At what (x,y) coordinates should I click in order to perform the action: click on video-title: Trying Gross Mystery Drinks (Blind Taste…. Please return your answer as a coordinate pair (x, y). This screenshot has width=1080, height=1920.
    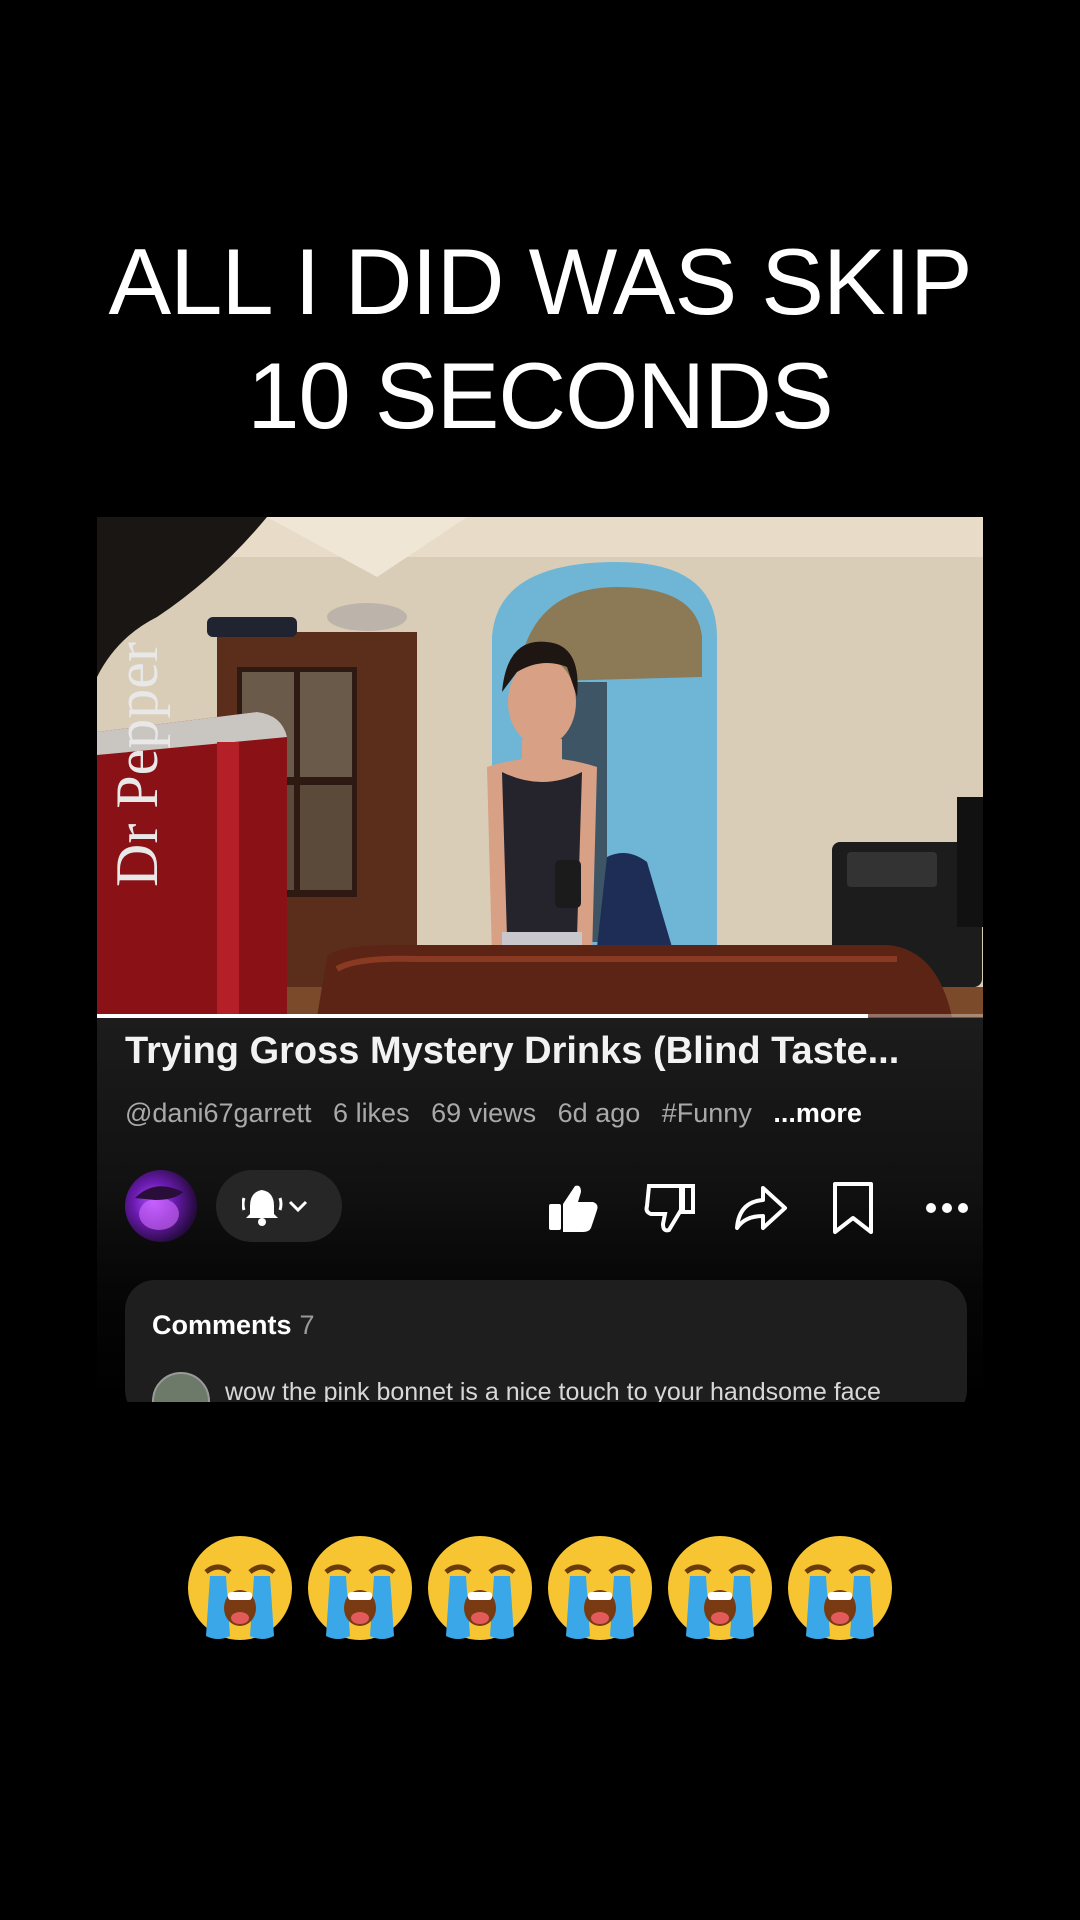
    Looking at the image, I should click on (540, 1051).